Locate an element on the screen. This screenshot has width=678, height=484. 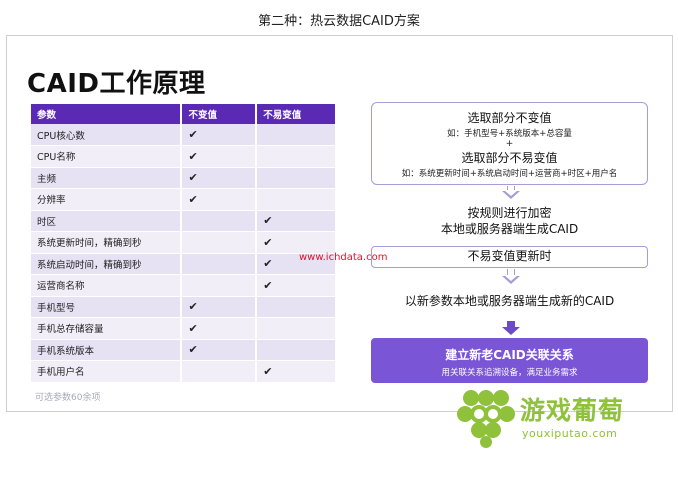
table-row: 主频 ✔ is located at coordinates (184, 178).